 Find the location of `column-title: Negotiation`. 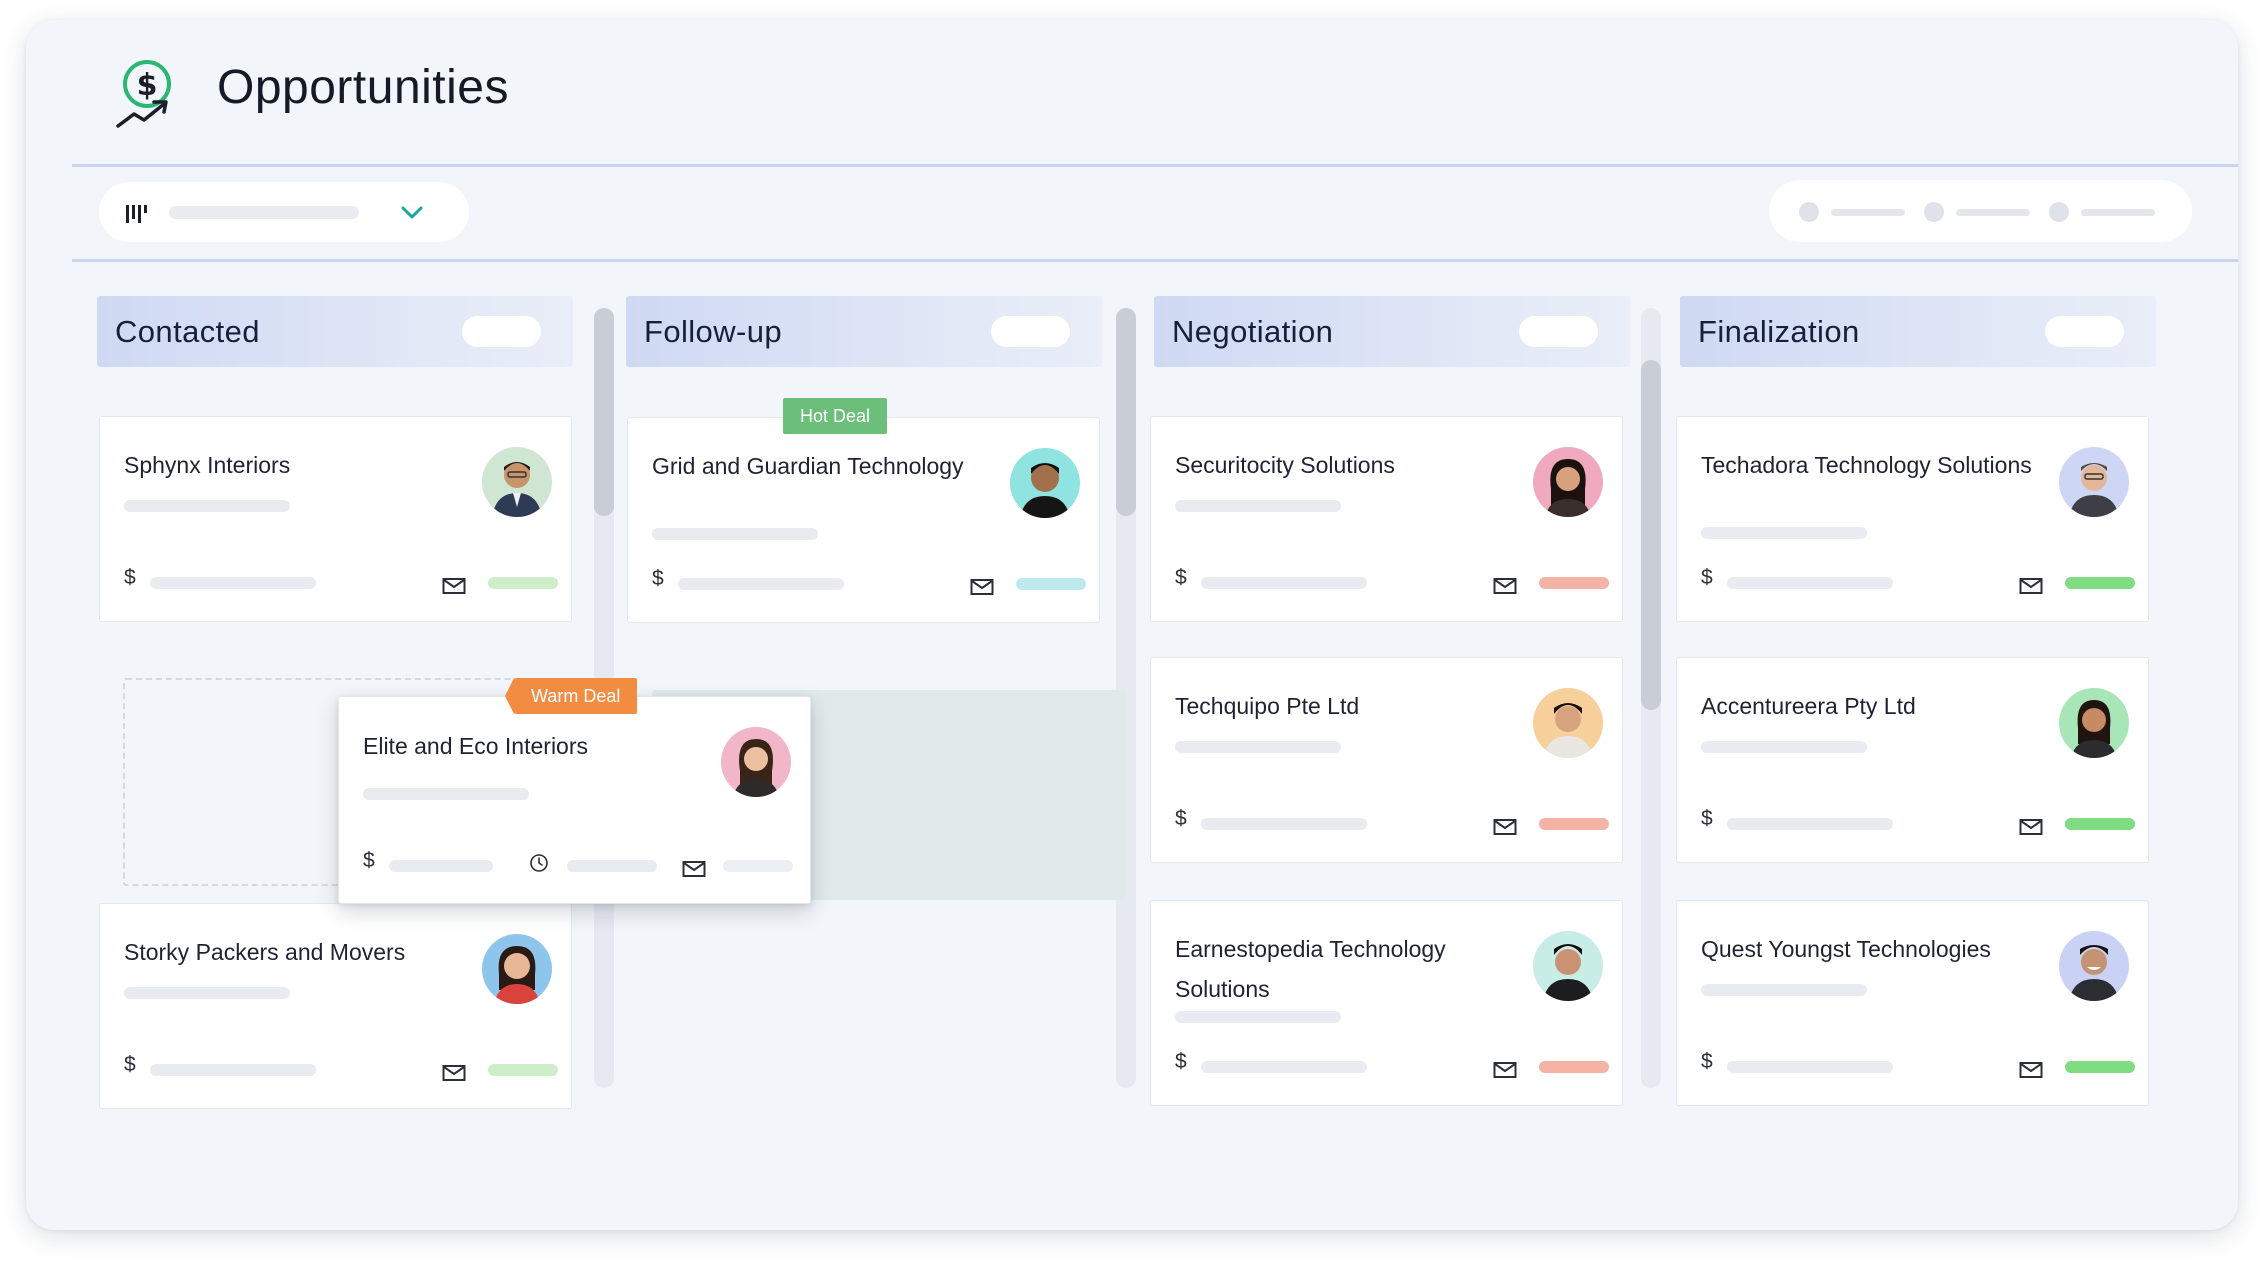

column-title: Negotiation is located at coordinates (1253, 331).